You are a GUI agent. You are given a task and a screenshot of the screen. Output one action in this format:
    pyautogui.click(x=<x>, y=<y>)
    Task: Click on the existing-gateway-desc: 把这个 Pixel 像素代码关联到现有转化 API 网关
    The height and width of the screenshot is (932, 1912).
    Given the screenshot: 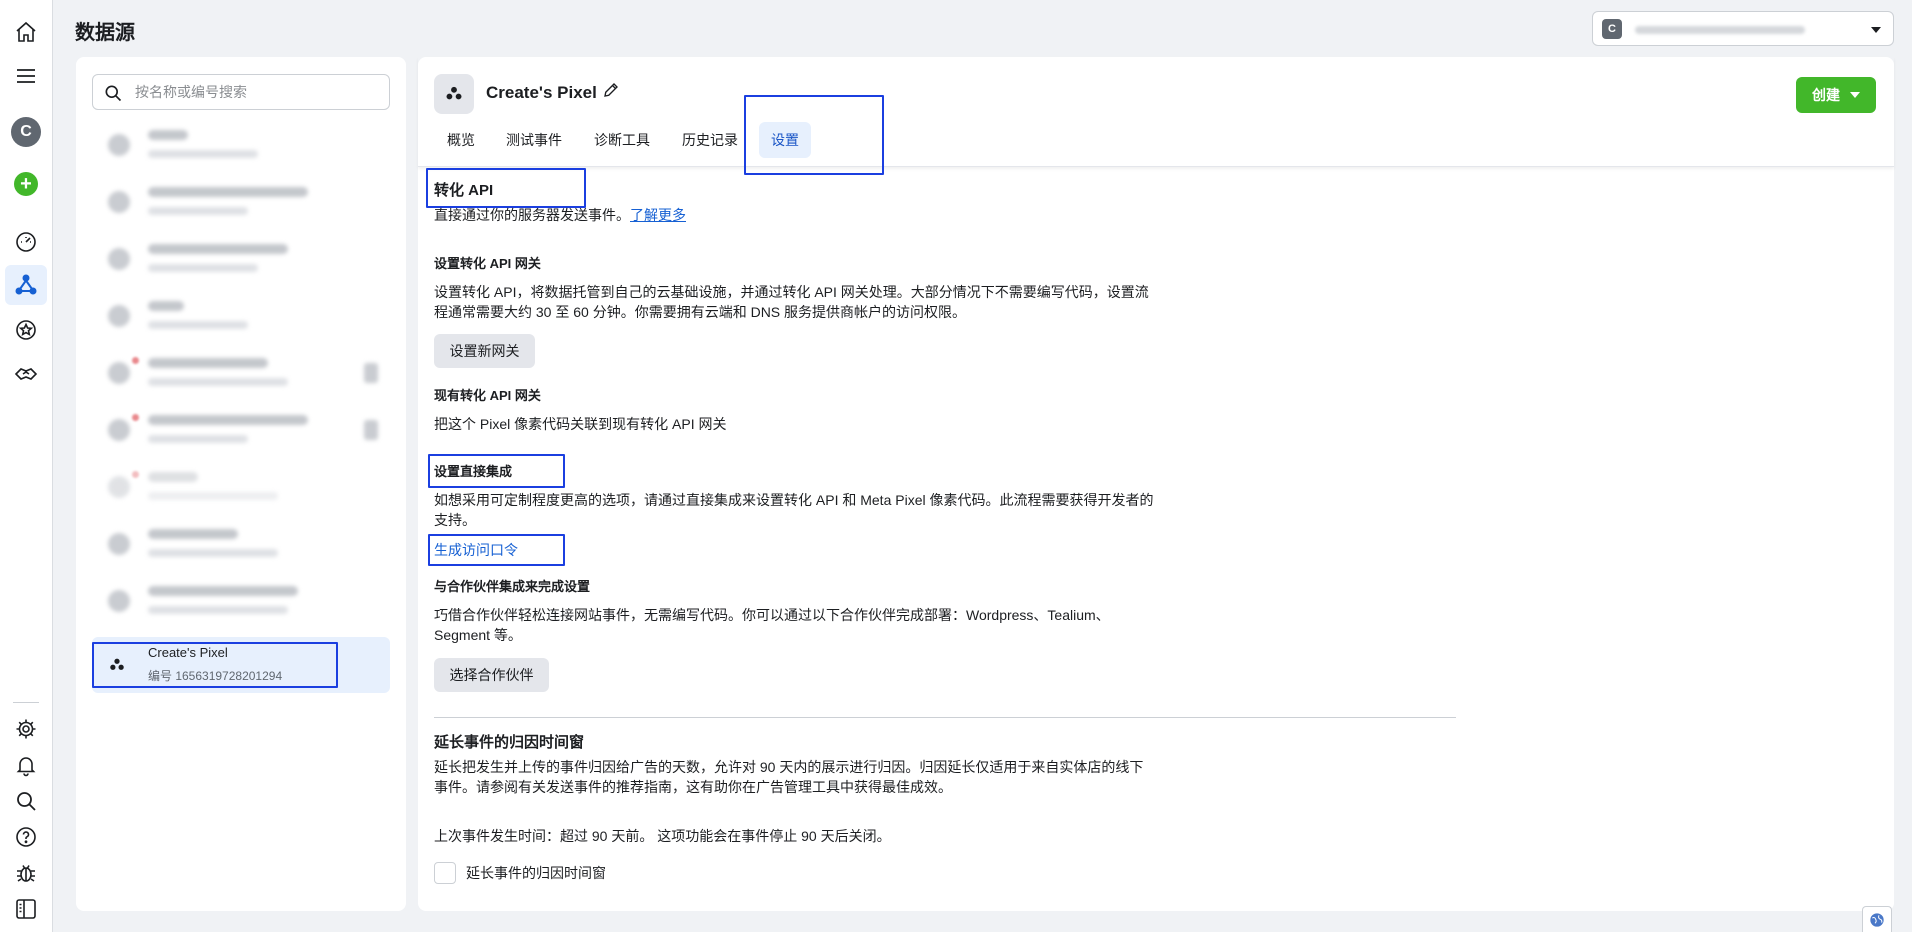 What is the action you would take?
    pyautogui.click(x=580, y=424)
    